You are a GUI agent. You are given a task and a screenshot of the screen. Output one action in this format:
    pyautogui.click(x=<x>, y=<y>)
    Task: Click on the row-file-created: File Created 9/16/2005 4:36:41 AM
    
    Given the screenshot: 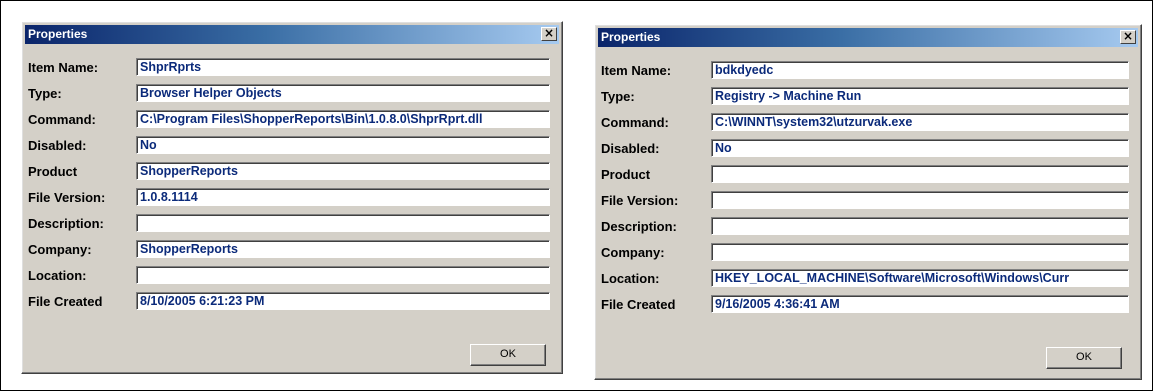 What is the action you would take?
    pyautogui.click(x=868, y=305)
    